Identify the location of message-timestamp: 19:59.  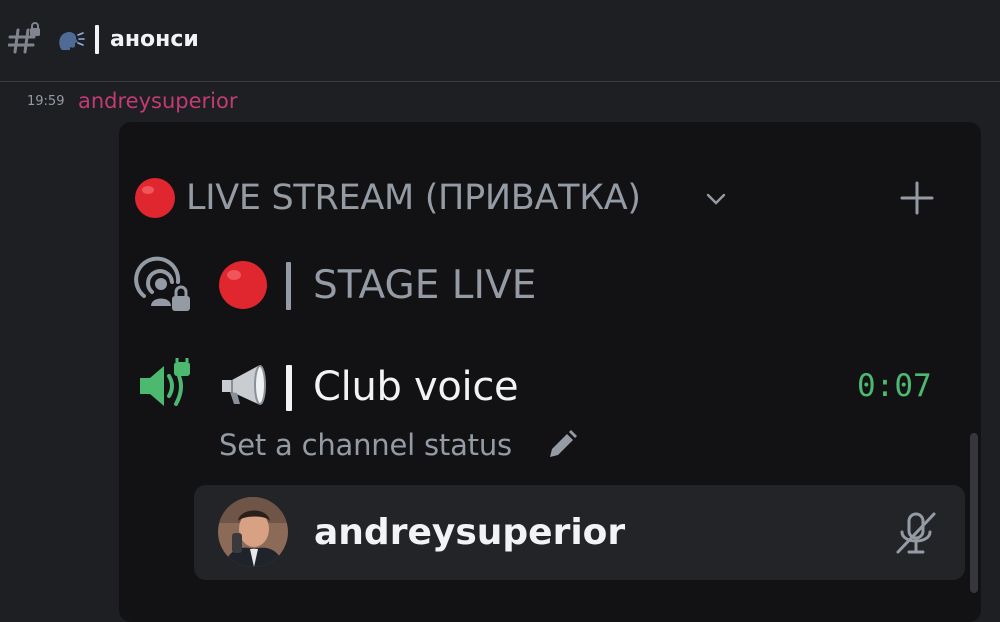
(46, 101).